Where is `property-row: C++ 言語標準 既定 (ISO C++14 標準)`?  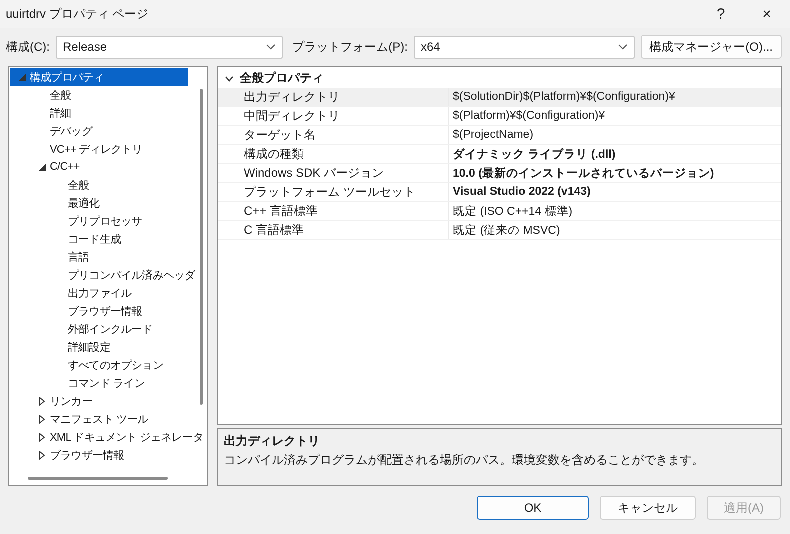 property-row: C++ 言語標準 既定 (ISO C++14 標準) is located at coordinates (499, 211).